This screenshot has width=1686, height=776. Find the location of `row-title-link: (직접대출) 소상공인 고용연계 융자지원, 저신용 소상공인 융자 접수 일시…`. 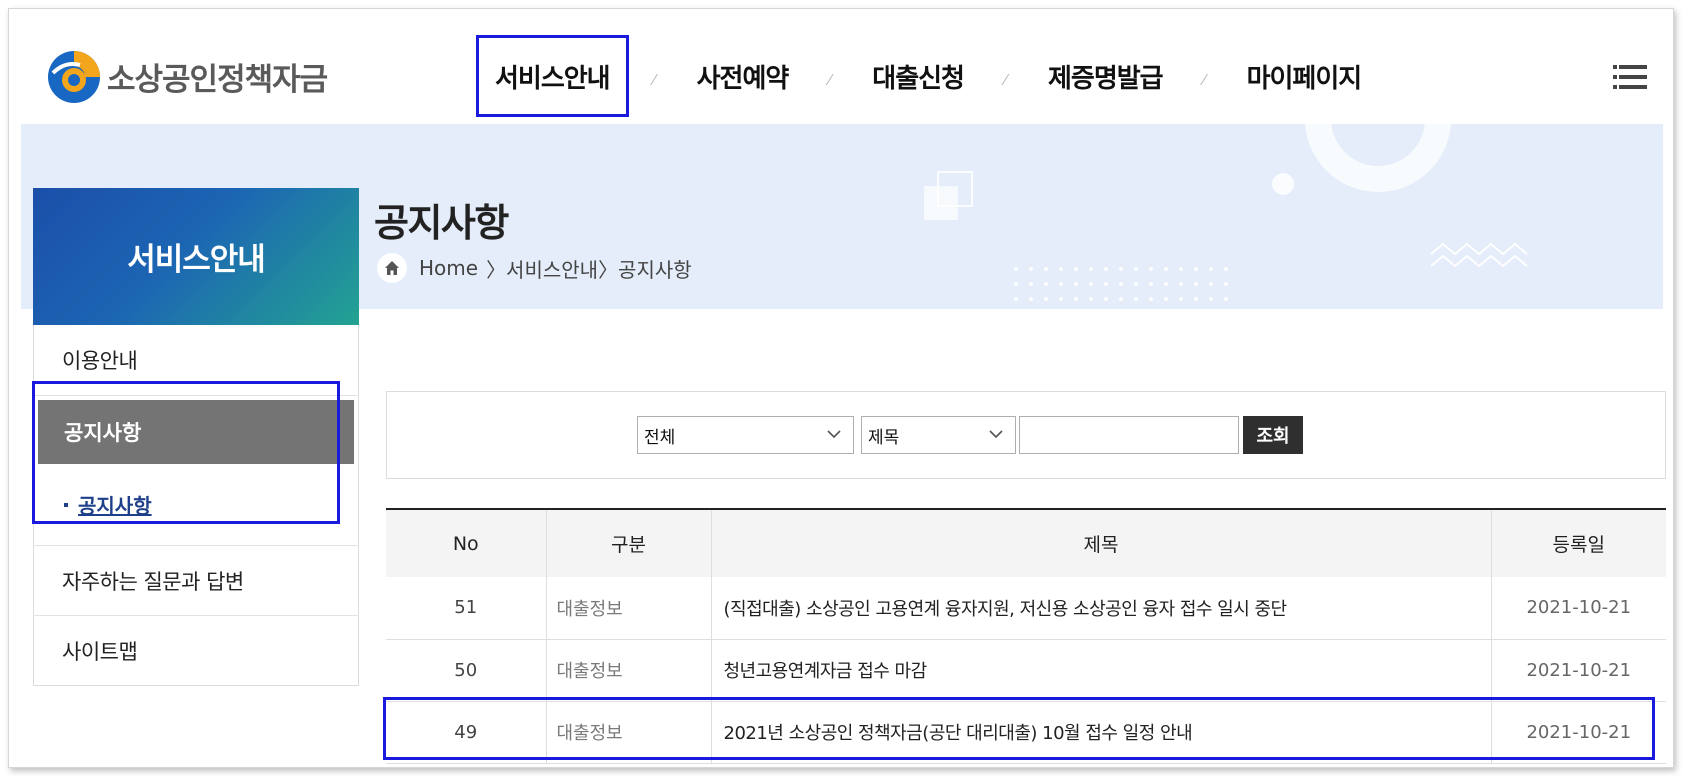

row-title-link: (직접대출) 소상공인 고용연계 융자지원, 저신용 소상공인 융자 접수 일시… is located at coordinates (1101, 608).